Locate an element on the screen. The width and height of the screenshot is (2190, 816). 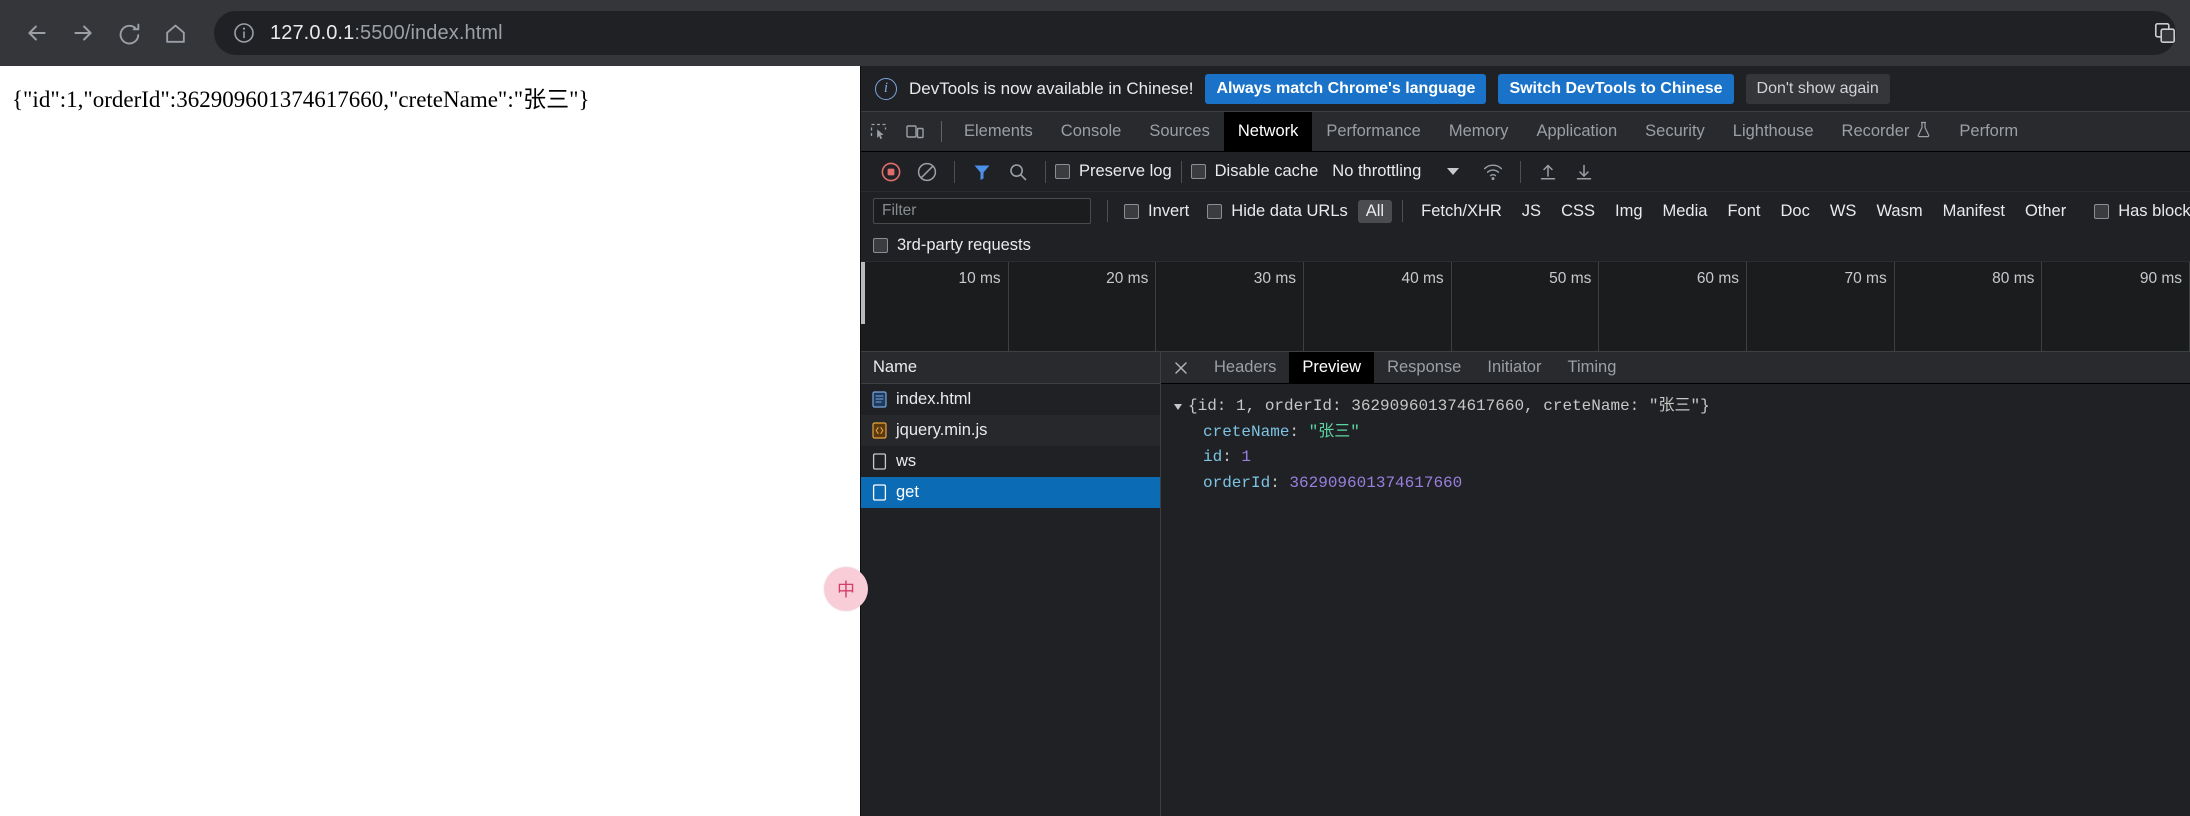
info-circle-icon is located at coordinates (244, 33).